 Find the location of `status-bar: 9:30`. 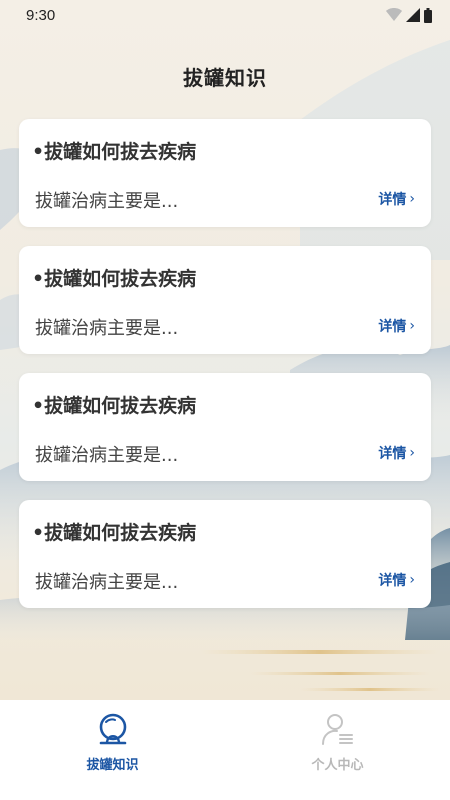

status-bar: 9:30 is located at coordinates (225, 15).